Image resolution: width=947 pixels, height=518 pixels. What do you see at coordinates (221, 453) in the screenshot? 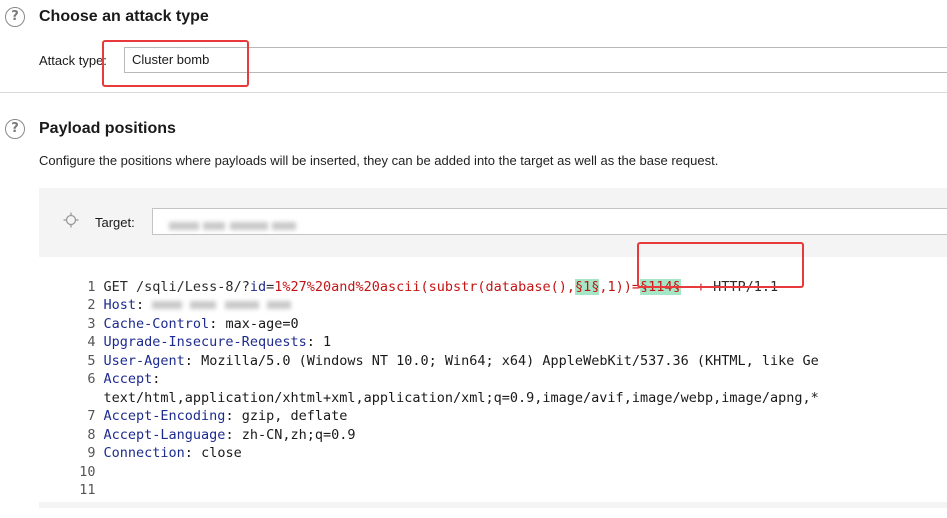
I see `header-value: close` at bounding box center [221, 453].